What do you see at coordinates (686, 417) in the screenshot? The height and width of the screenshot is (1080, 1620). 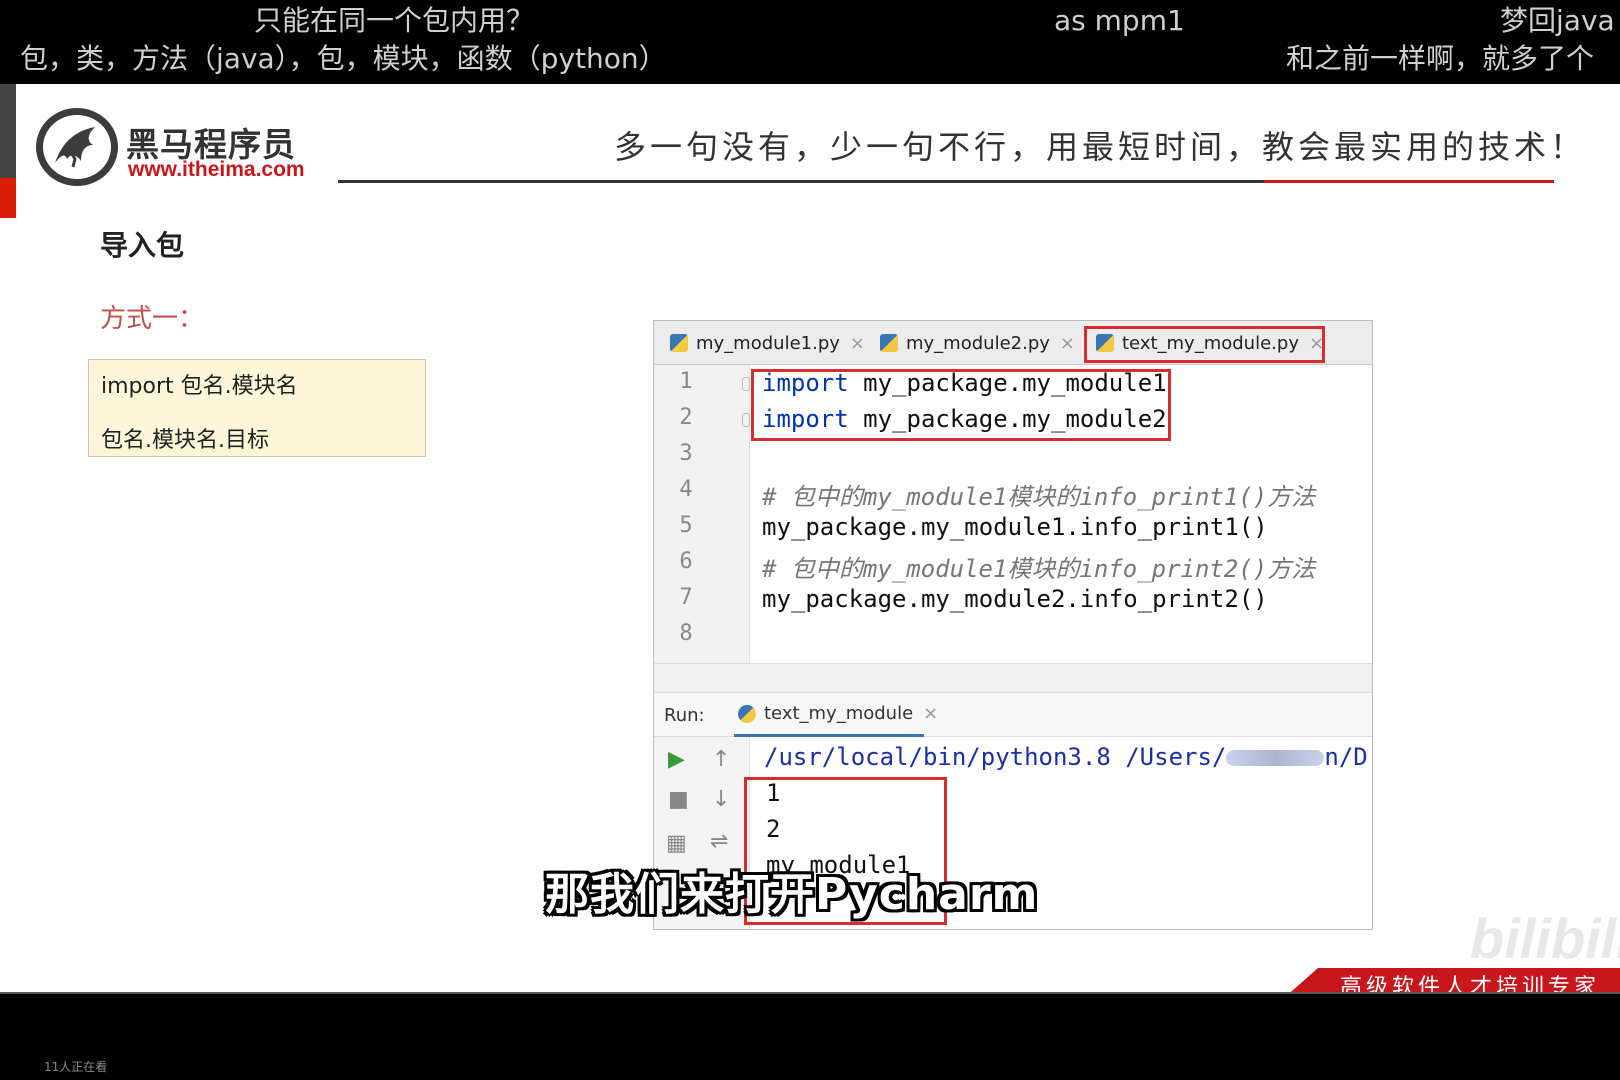 I see `line-number: 2` at bounding box center [686, 417].